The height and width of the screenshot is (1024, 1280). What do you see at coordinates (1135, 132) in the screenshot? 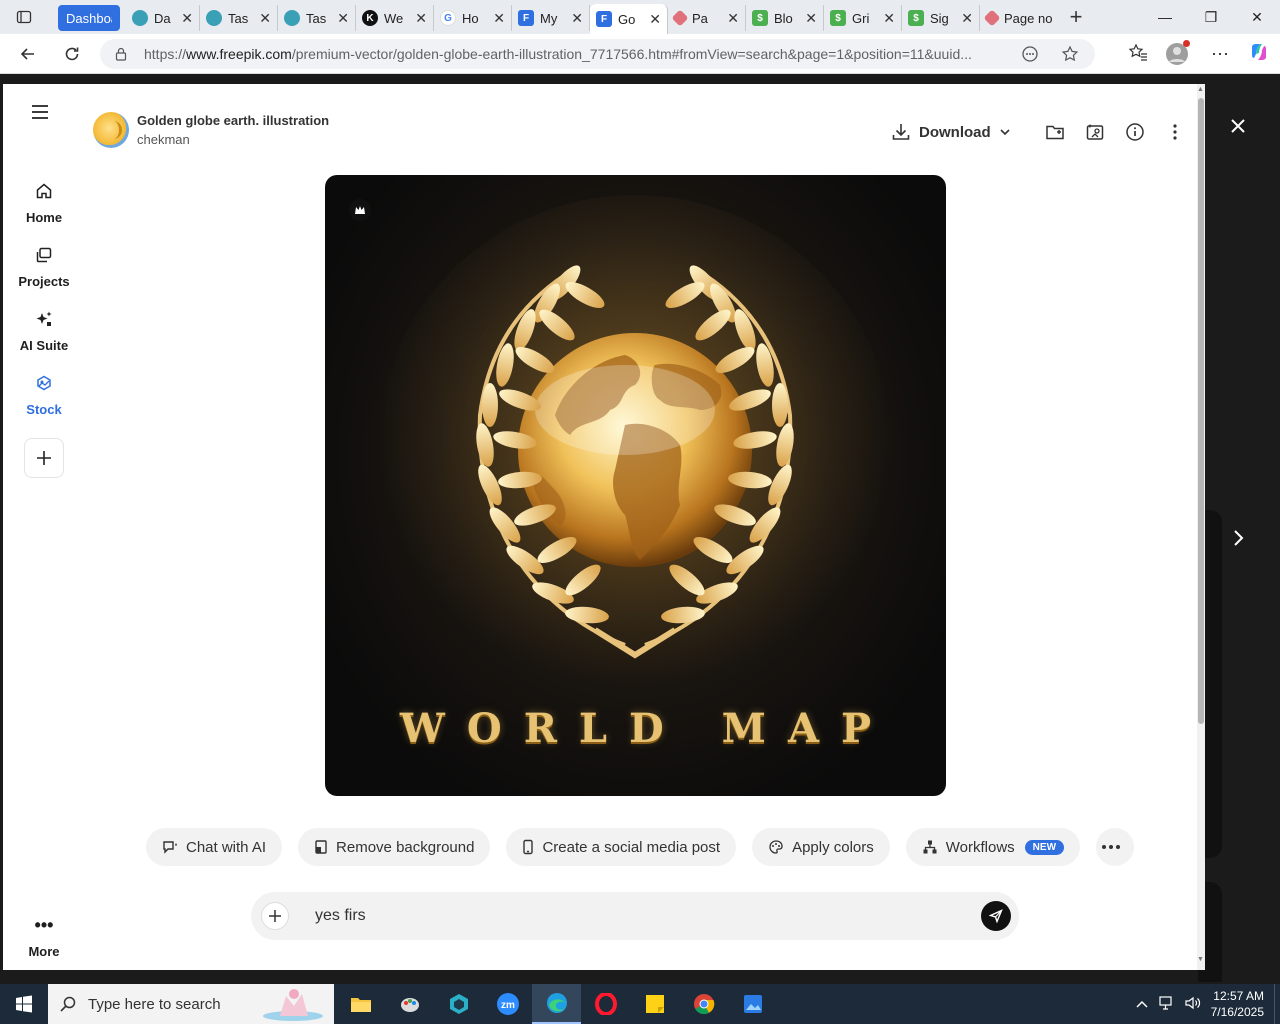
I see `info-icon` at bounding box center [1135, 132].